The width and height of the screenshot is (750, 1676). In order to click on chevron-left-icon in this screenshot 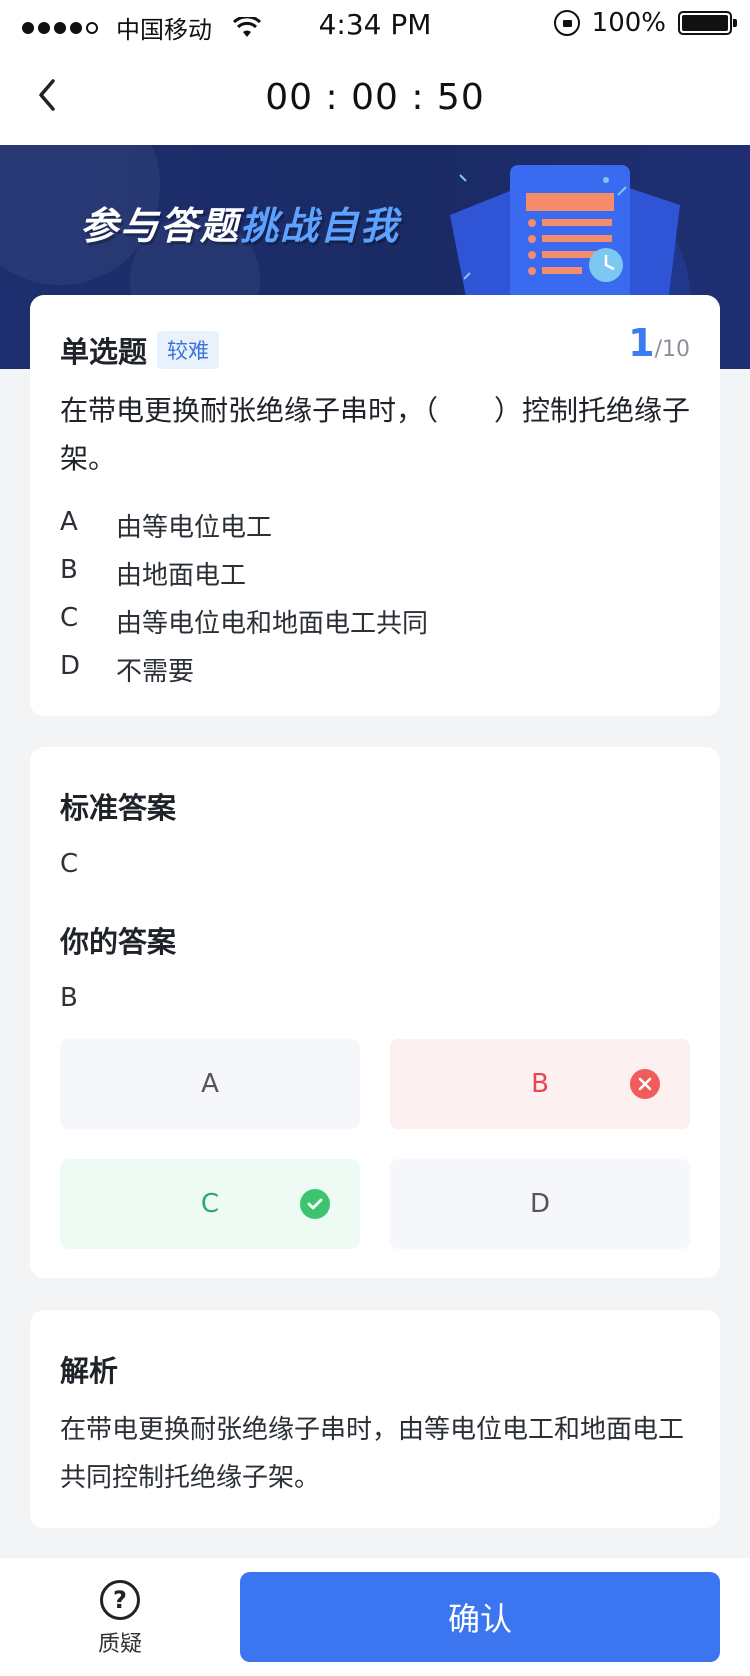, I will do `click(47, 95)`.